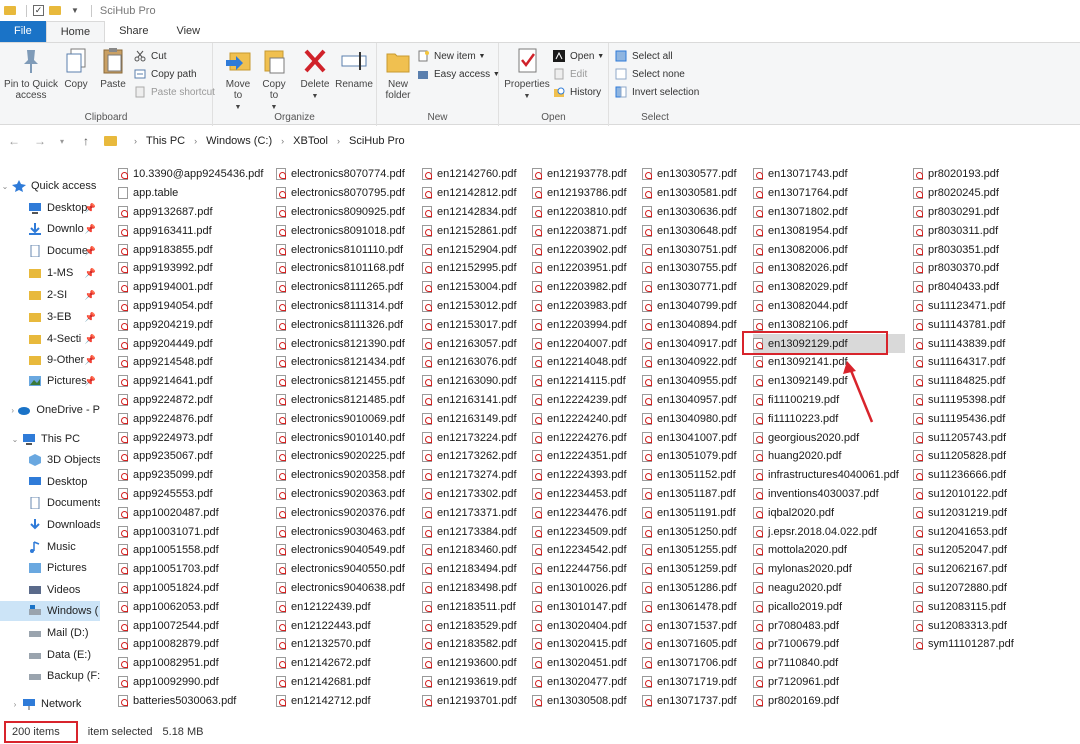 The height and width of the screenshot is (744, 1080). Describe the element at coordinates (50, 568) in the screenshot. I see `nav-item-pc-pictures: Pictures` at that location.